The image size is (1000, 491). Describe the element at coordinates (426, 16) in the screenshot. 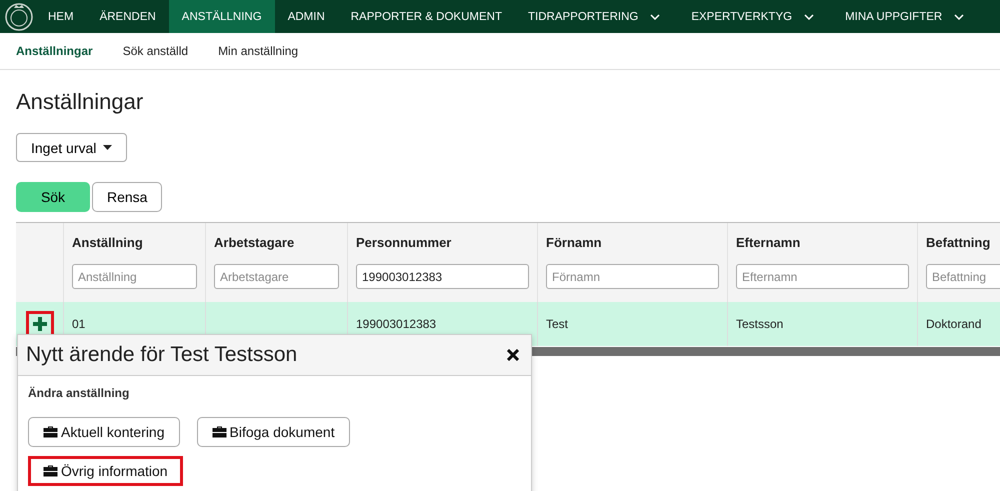

I see `nav-tab: RAPPORTER & DOKUMENT` at that location.